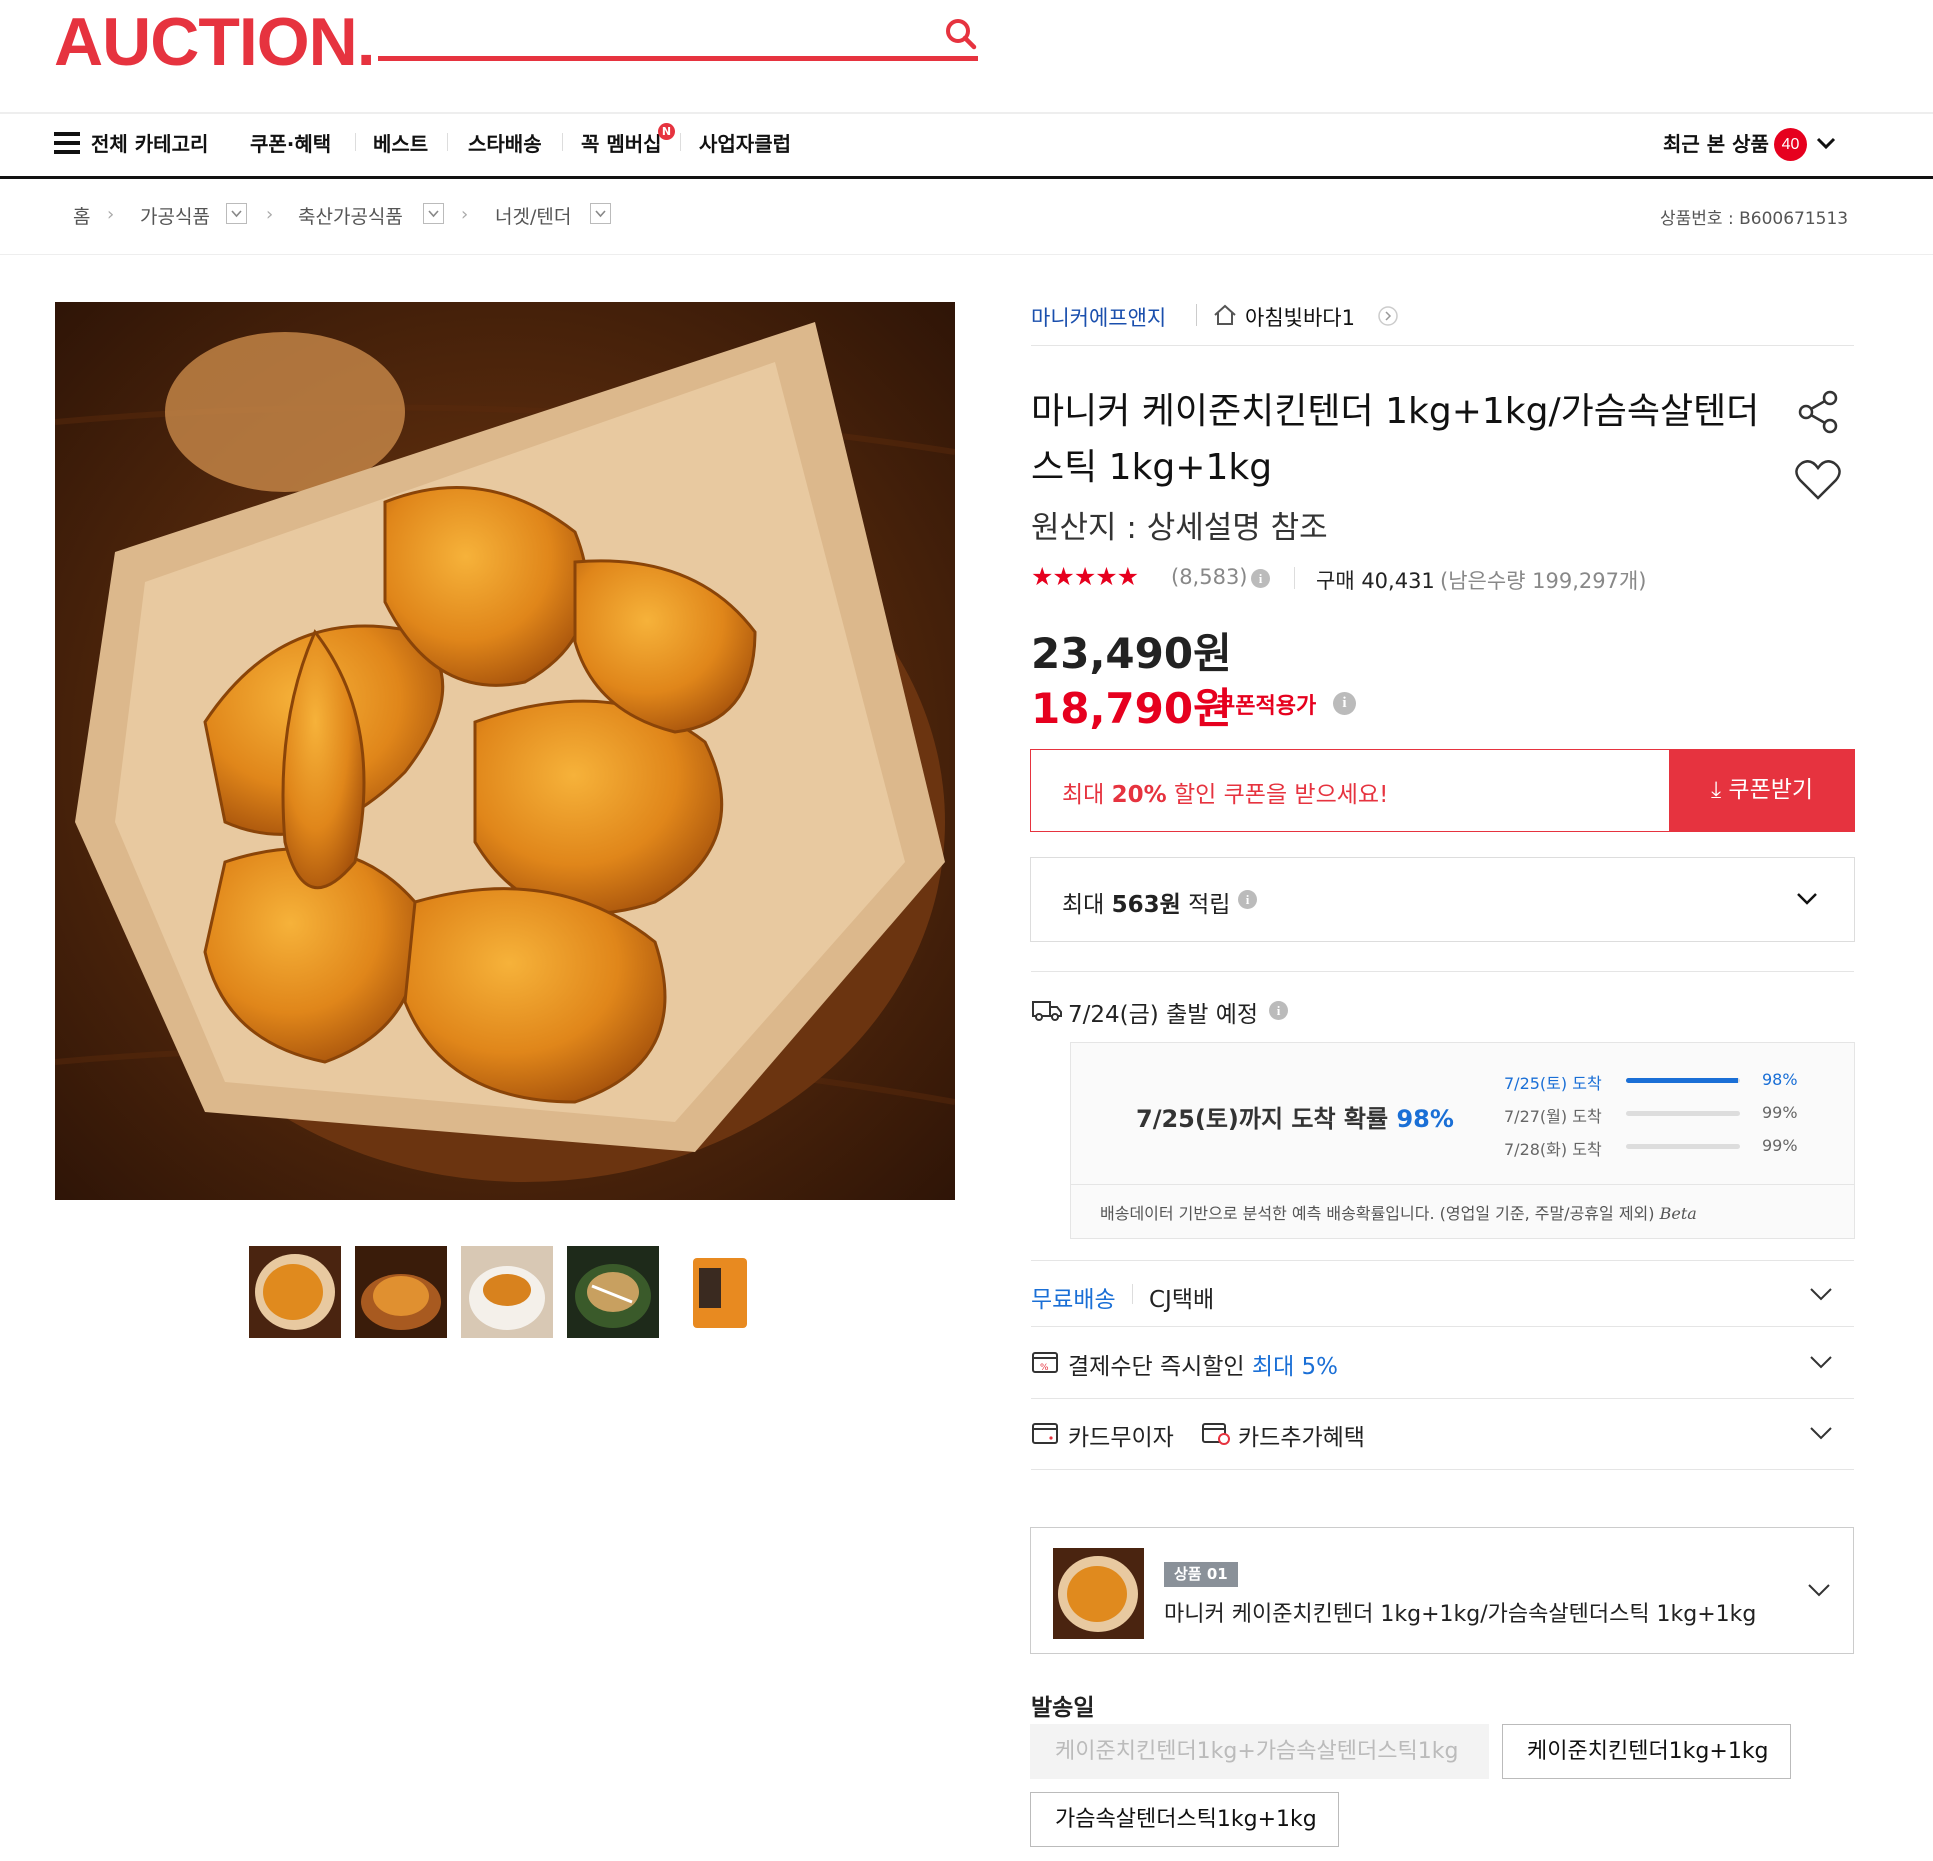 The width and height of the screenshot is (1933, 1861). I want to click on card-benefit: 카드추가혜택, so click(1301, 1435).